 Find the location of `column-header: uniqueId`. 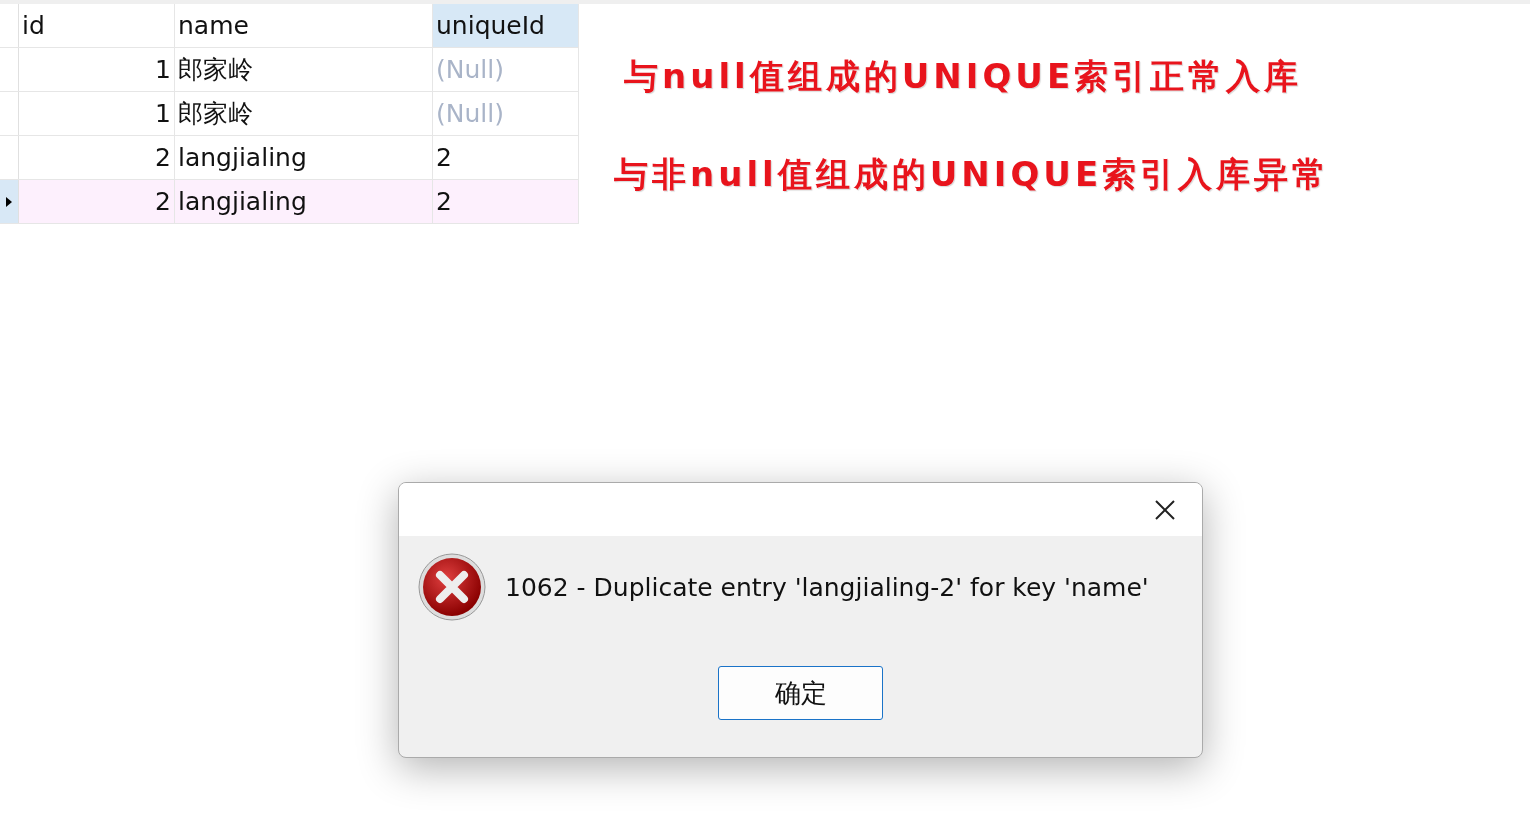

column-header: uniqueId is located at coordinates (506, 25).